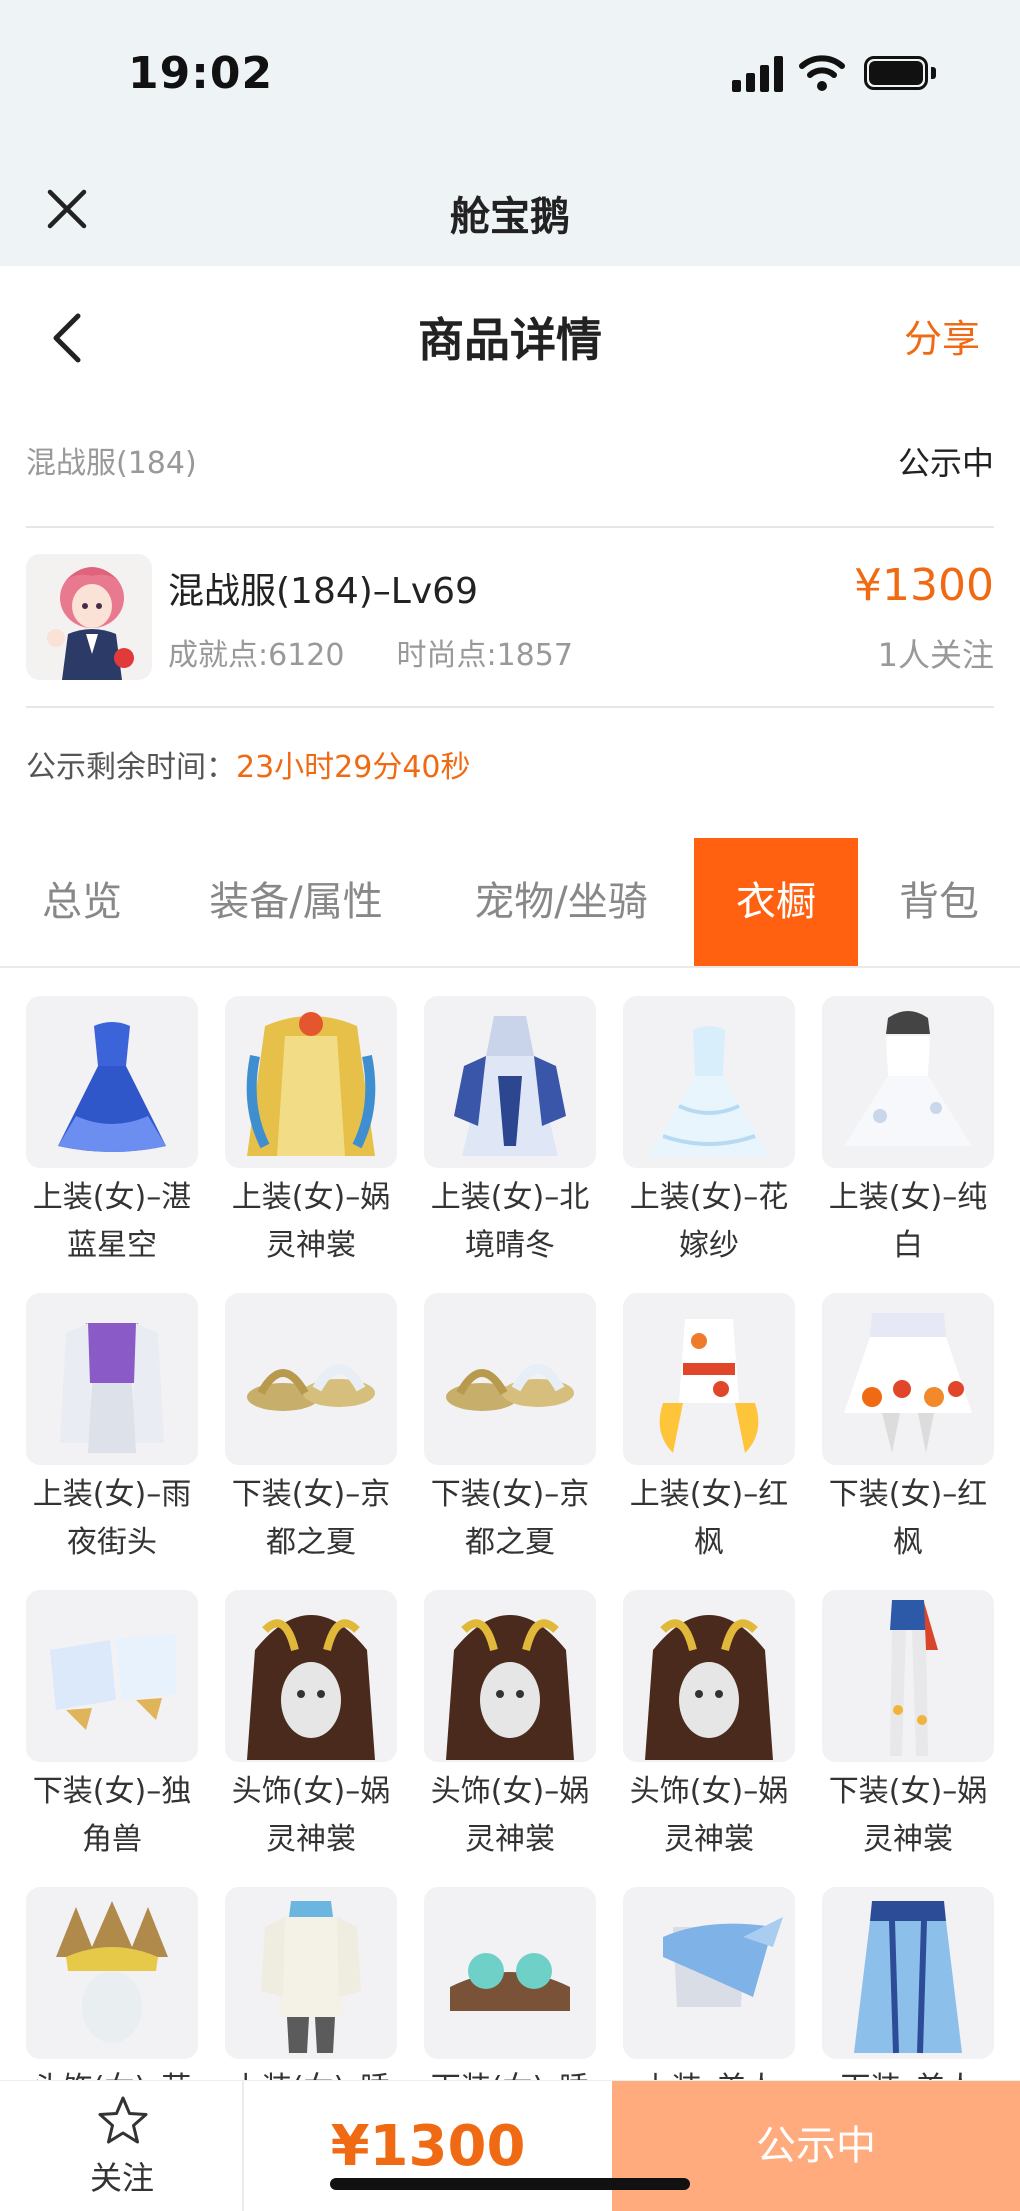 This screenshot has height=2211, width=1020. What do you see at coordinates (900, 73) in the screenshot?
I see `battery-icon` at bounding box center [900, 73].